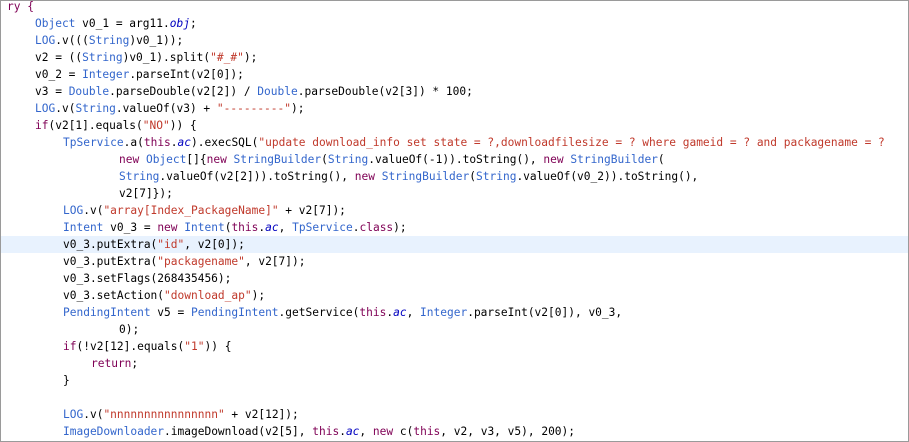  What do you see at coordinates (111, 363) in the screenshot?
I see `code-token: return` at bounding box center [111, 363].